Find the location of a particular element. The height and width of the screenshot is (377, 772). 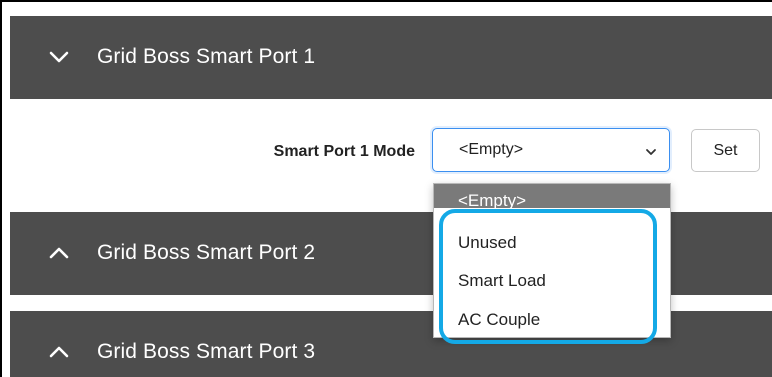

smart-port-1-mode-select: <Empty> is located at coordinates (551, 150).